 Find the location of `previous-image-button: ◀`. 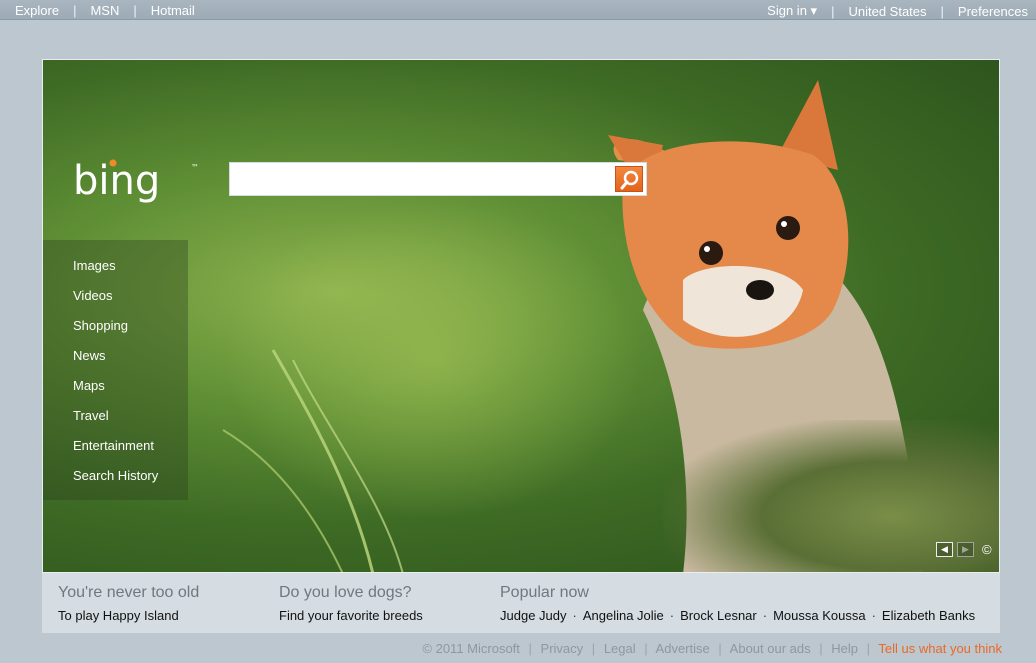

previous-image-button: ◀ is located at coordinates (944, 549).